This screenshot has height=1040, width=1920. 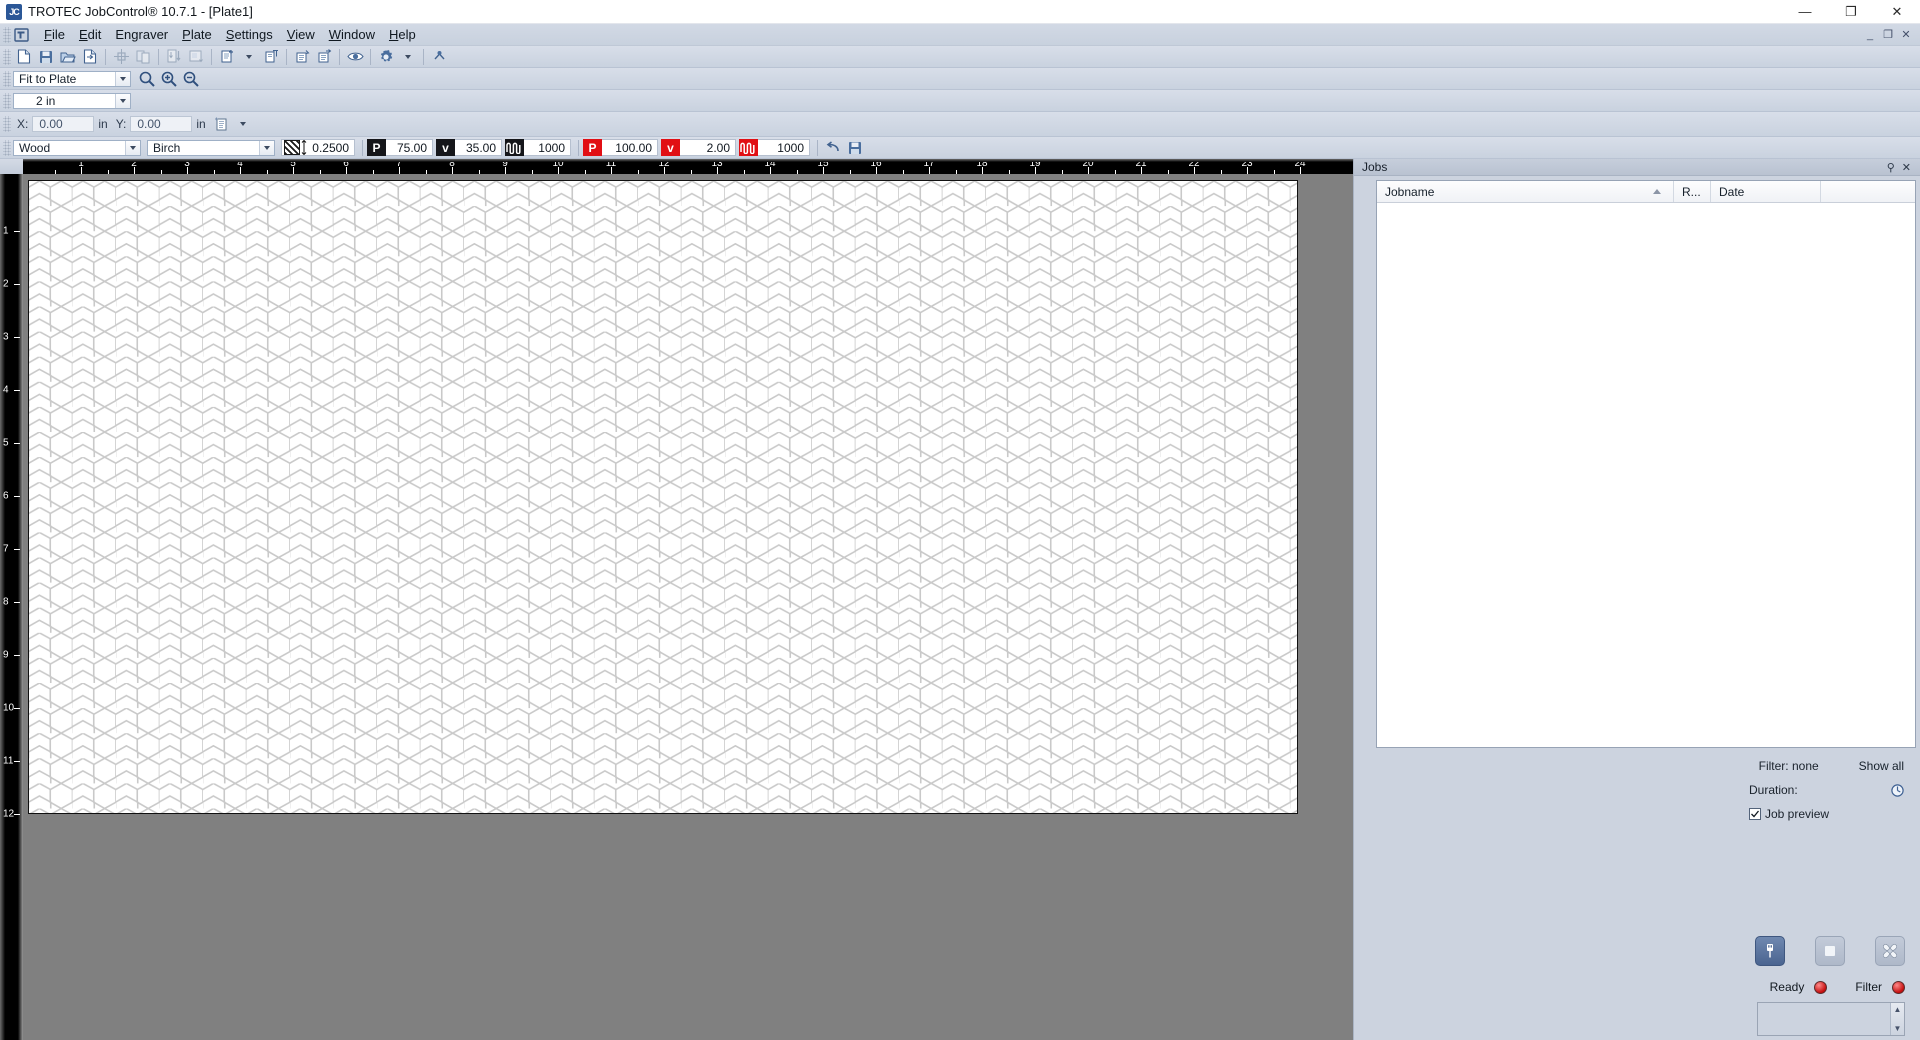 What do you see at coordinates (1870, 35) in the screenshot?
I see `mdi-minimize-button: _` at bounding box center [1870, 35].